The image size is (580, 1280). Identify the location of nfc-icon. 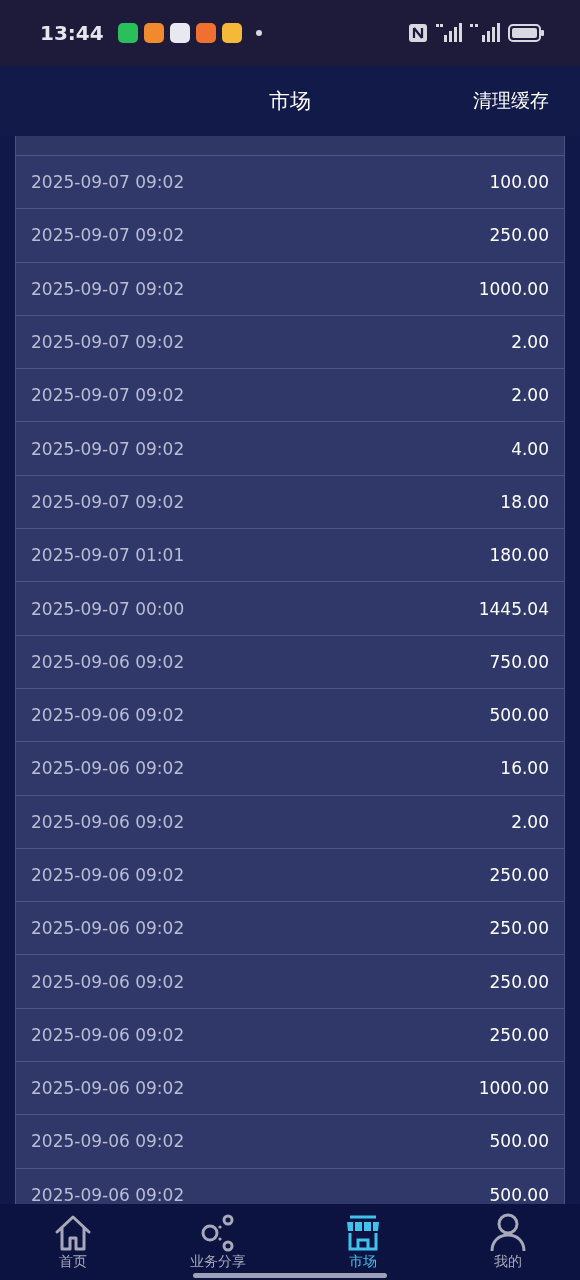
(418, 33).